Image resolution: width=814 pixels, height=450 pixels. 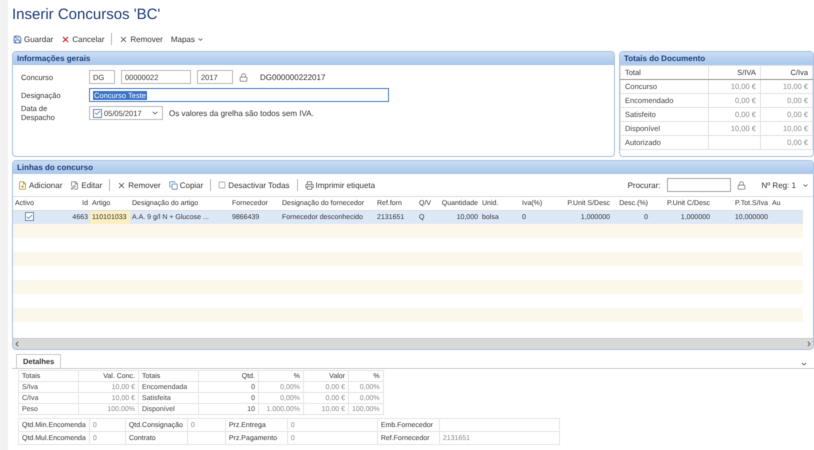 I want to click on document-plus-icon, so click(x=22, y=185).